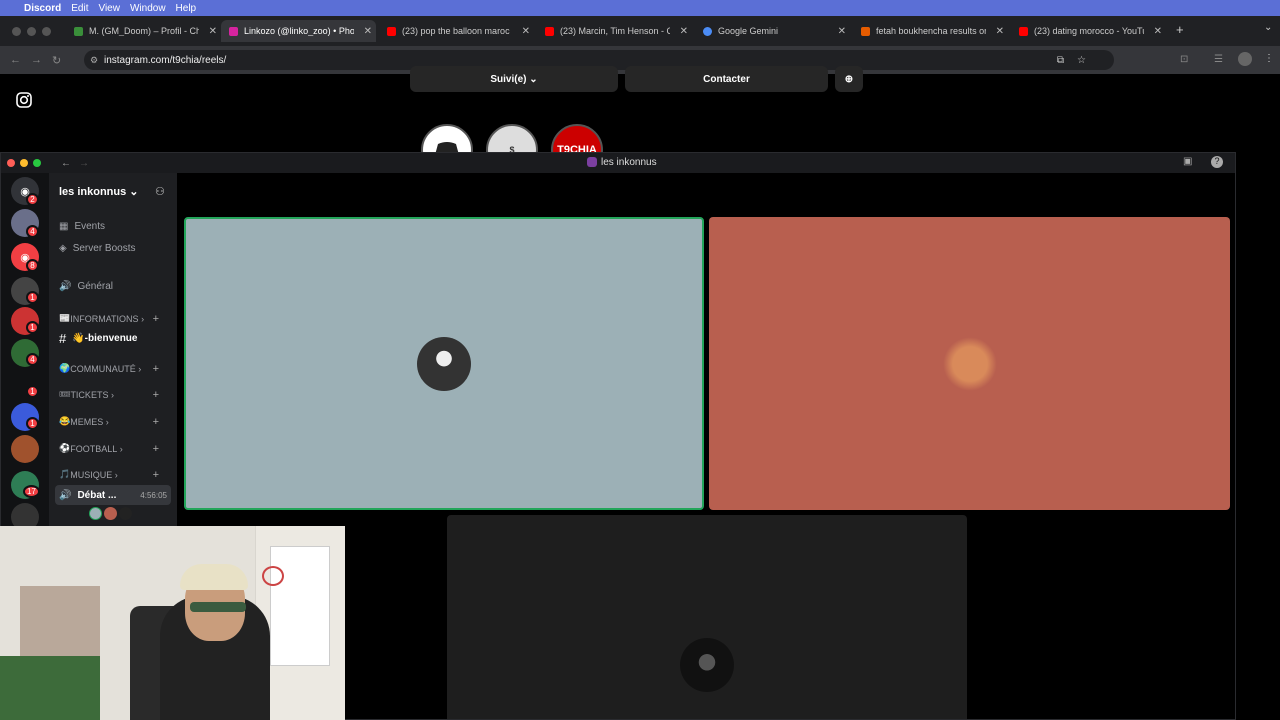 This screenshot has height=720, width=1280. What do you see at coordinates (94, 60) in the screenshot?
I see `site-info-icon: ⚙` at bounding box center [94, 60].